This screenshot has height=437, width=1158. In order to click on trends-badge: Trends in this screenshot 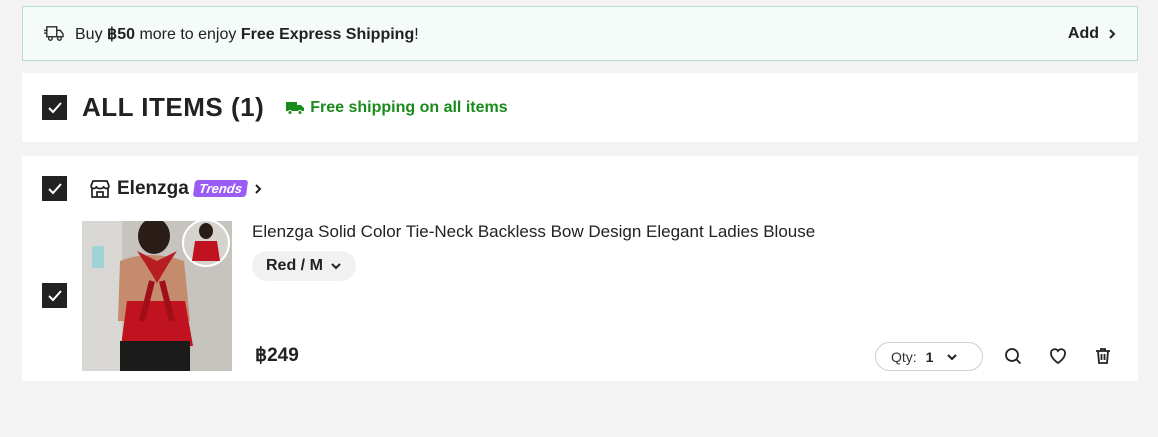, I will do `click(220, 188)`.